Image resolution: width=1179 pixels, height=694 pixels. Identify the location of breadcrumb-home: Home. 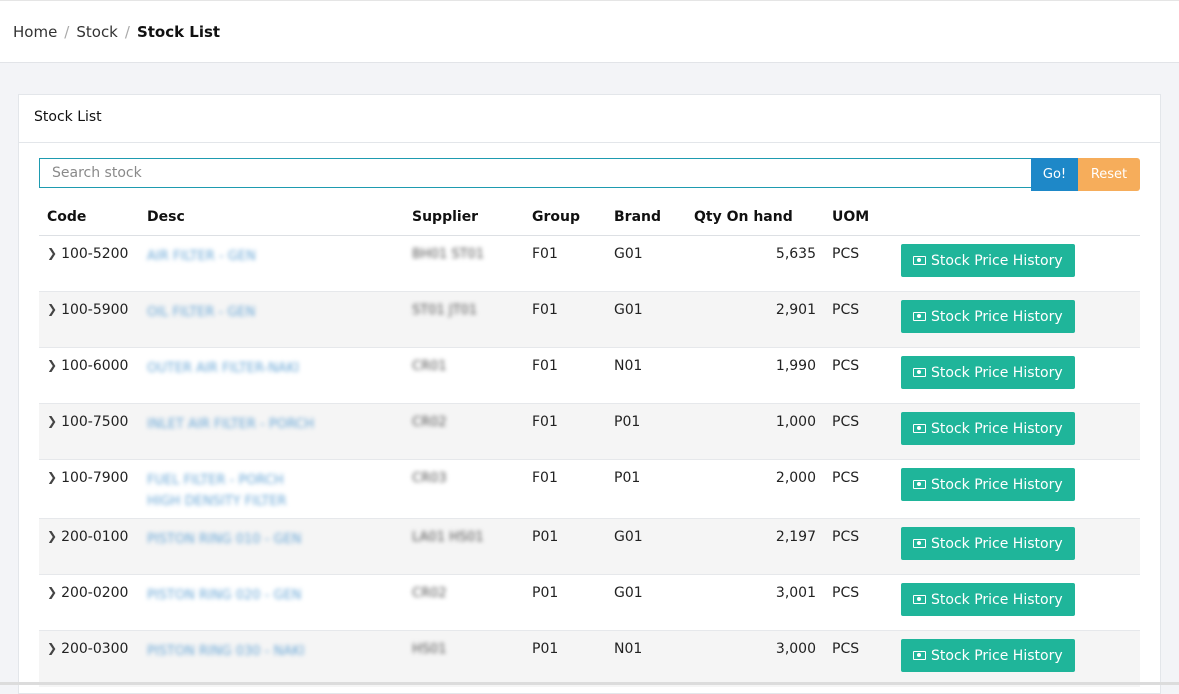
(35, 32).